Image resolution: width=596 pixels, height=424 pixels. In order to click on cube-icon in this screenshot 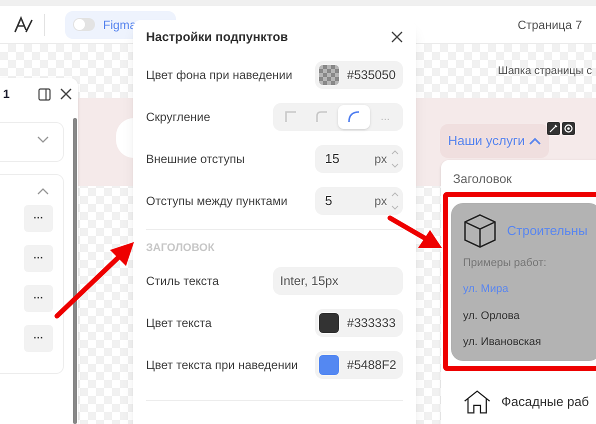, I will do `click(480, 230)`.